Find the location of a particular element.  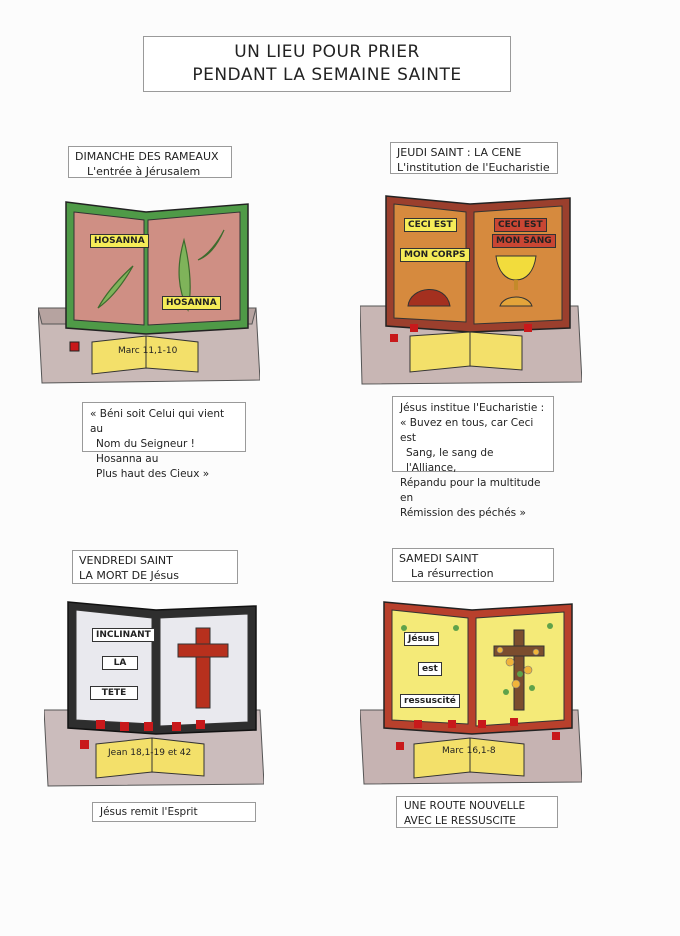

label-samedi-line2: La résurrection is located at coordinates (452, 573).